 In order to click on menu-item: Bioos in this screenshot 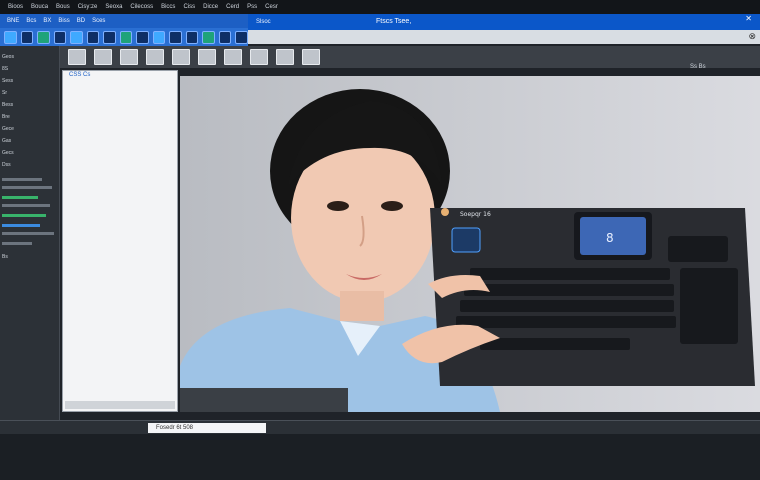, I will do `click(15, 7)`.